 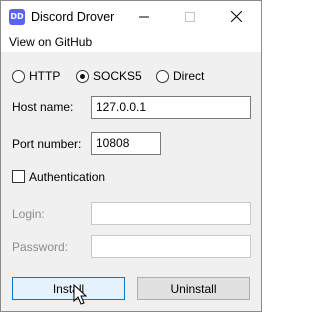 I want to click on authentication-checkbox, so click(x=18, y=176).